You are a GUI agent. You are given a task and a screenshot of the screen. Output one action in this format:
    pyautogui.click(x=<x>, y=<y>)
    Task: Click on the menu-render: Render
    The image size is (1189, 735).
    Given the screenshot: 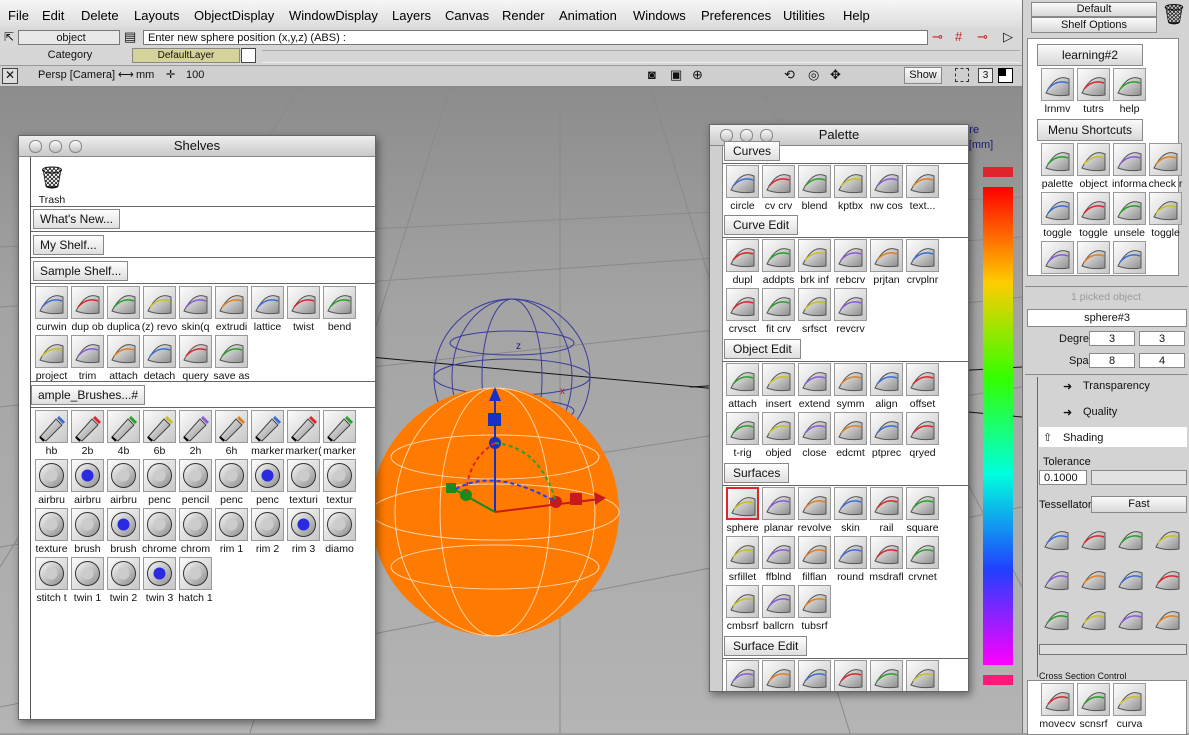 What is the action you would take?
    pyautogui.click(x=523, y=15)
    